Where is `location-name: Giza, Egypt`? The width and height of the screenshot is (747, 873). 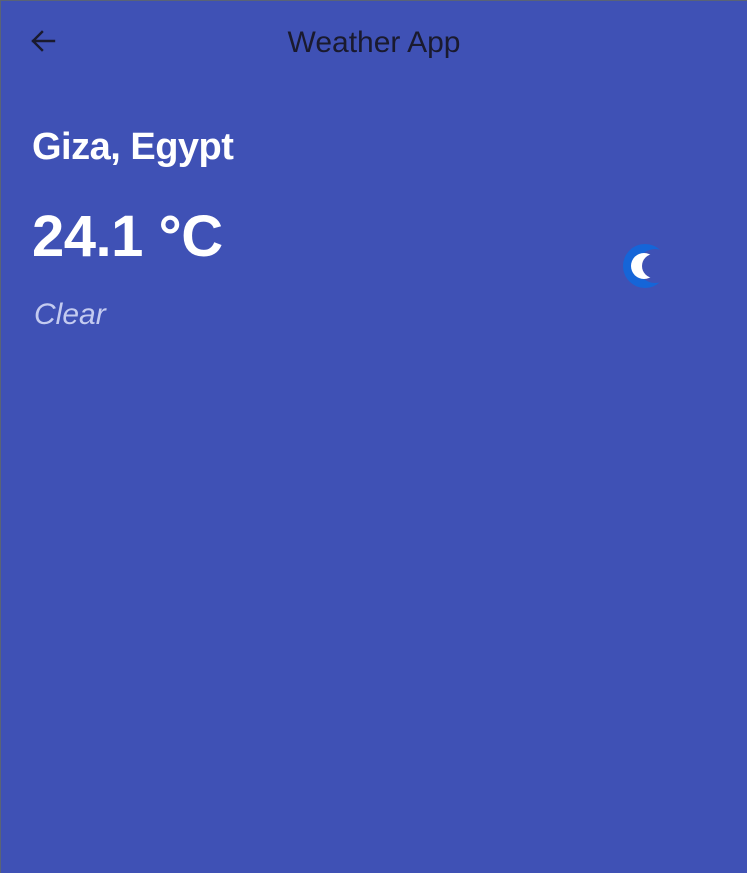
location-name: Giza, Egypt is located at coordinates (133, 147).